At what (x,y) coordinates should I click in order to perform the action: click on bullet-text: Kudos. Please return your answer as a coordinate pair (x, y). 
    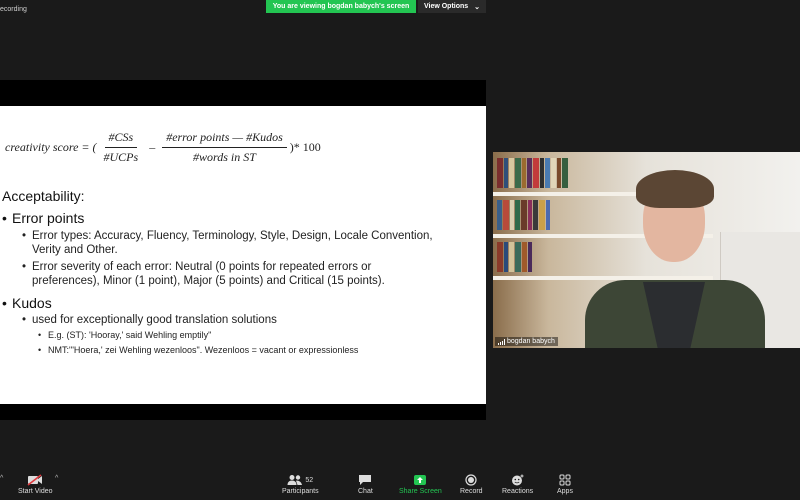
    Looking at the image, I should click on (32, 303).